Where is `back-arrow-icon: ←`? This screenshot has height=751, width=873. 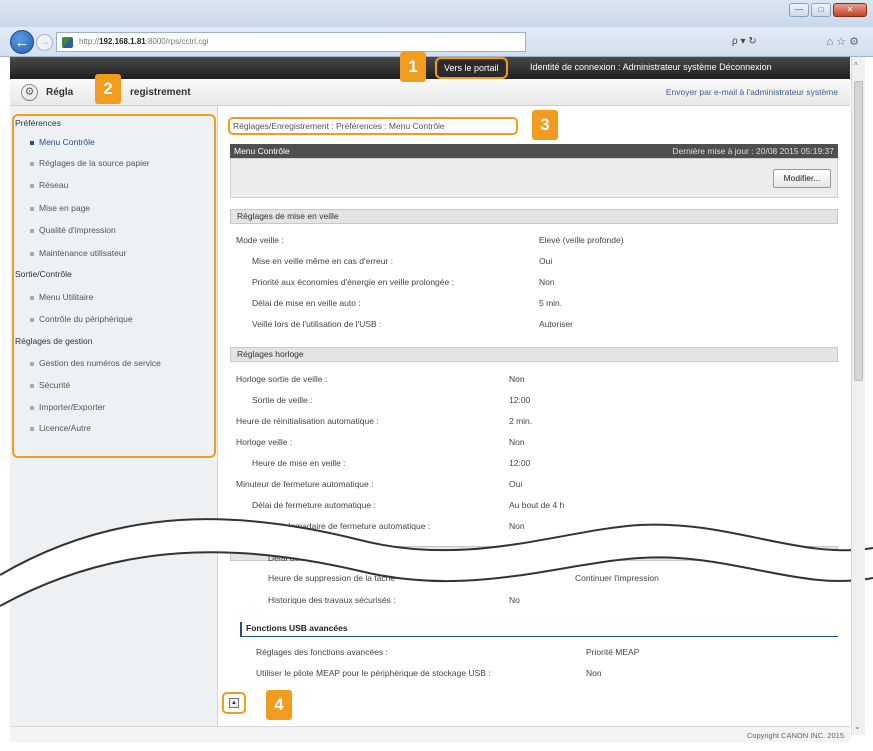
back-arrow-icon: ← is located at coordinates (22, 42).